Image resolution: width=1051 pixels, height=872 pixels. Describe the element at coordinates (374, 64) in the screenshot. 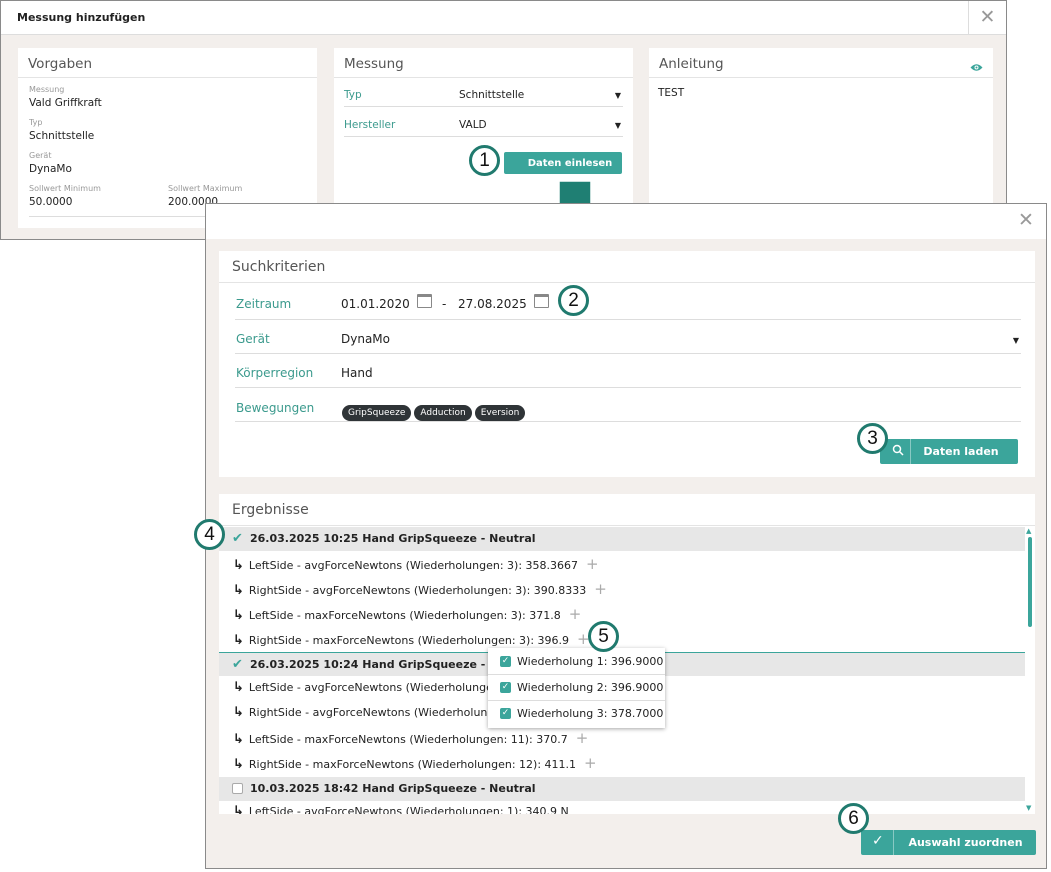

I see `messung-title: Messung` at that location.